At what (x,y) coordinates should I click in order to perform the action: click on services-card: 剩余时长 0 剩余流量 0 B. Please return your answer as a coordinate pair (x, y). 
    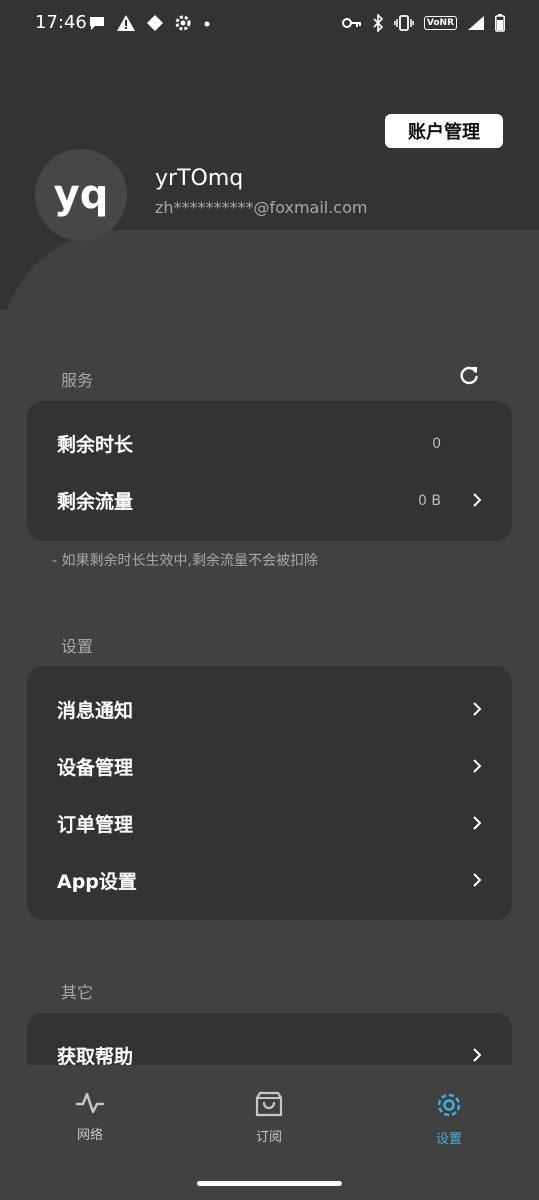
    Looking at the image, I should click on (269, 471).